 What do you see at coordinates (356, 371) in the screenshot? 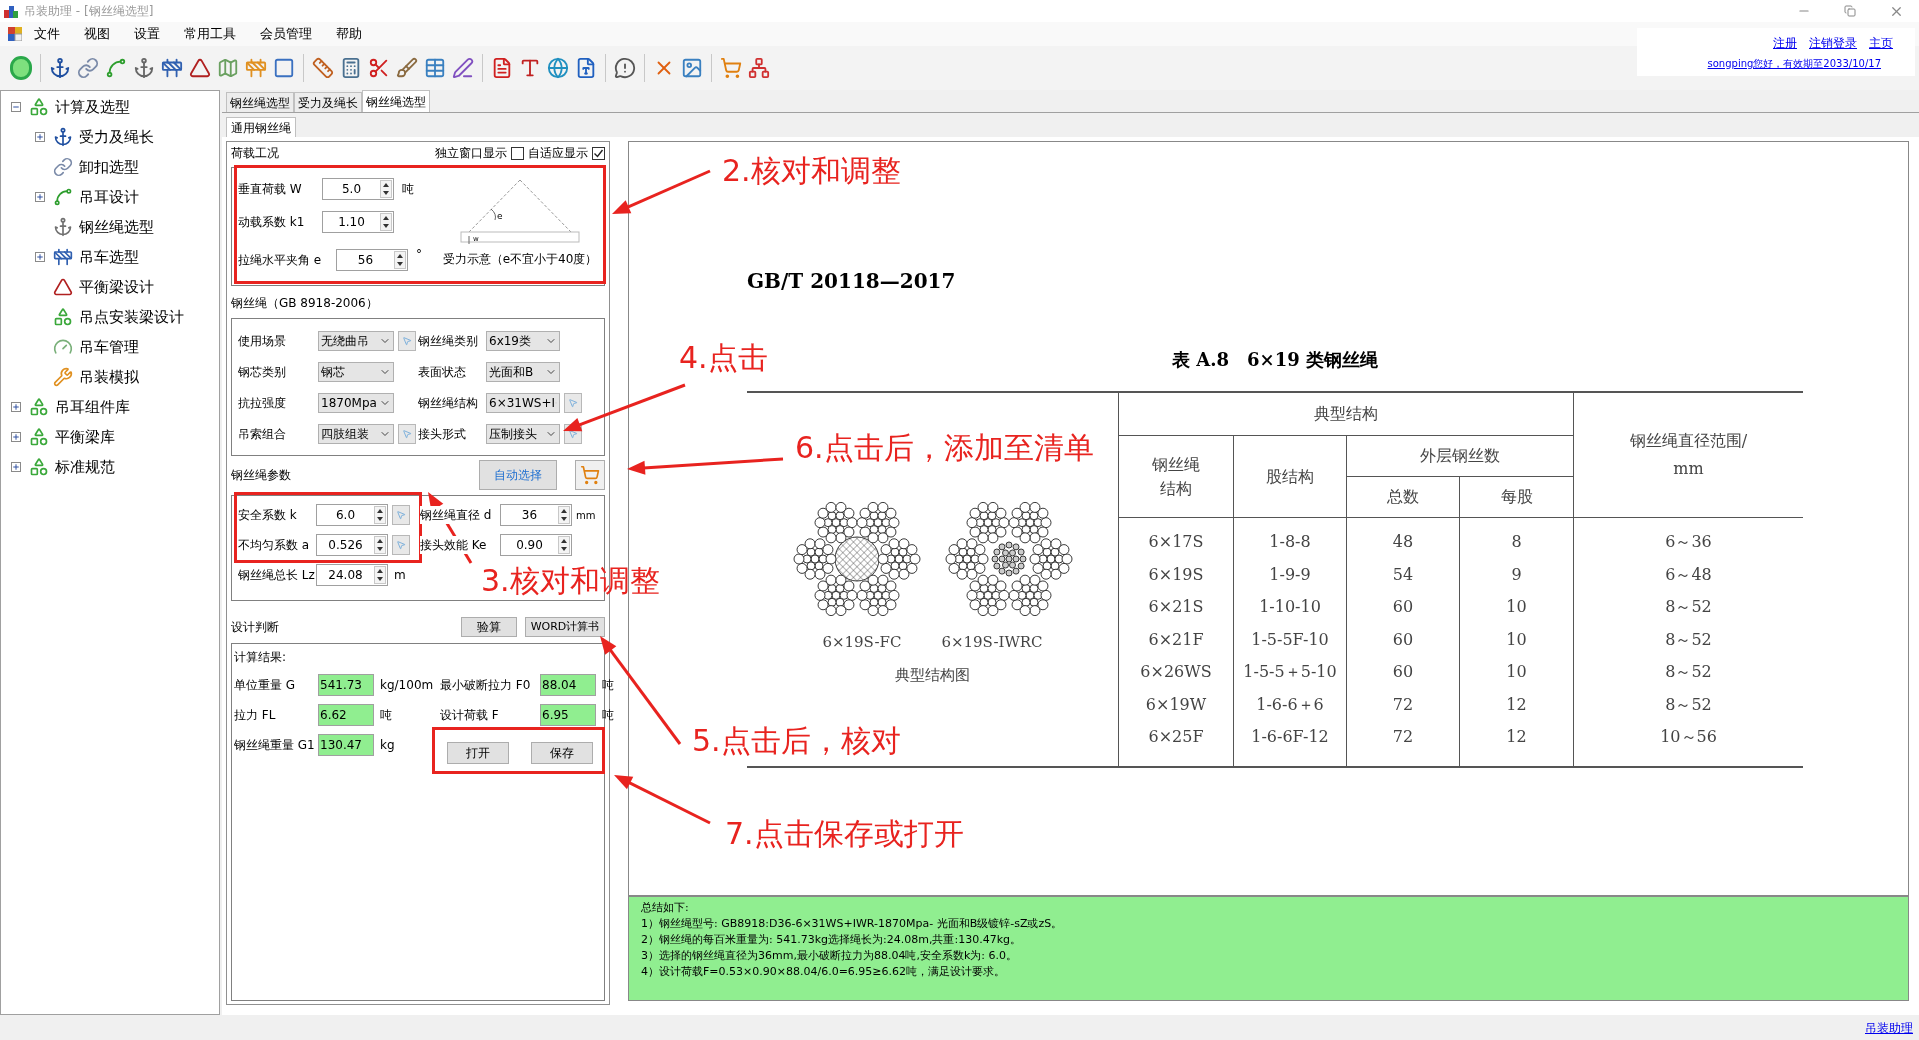
I see `dropdown: 钢芯` at bounding box center [356, 371].